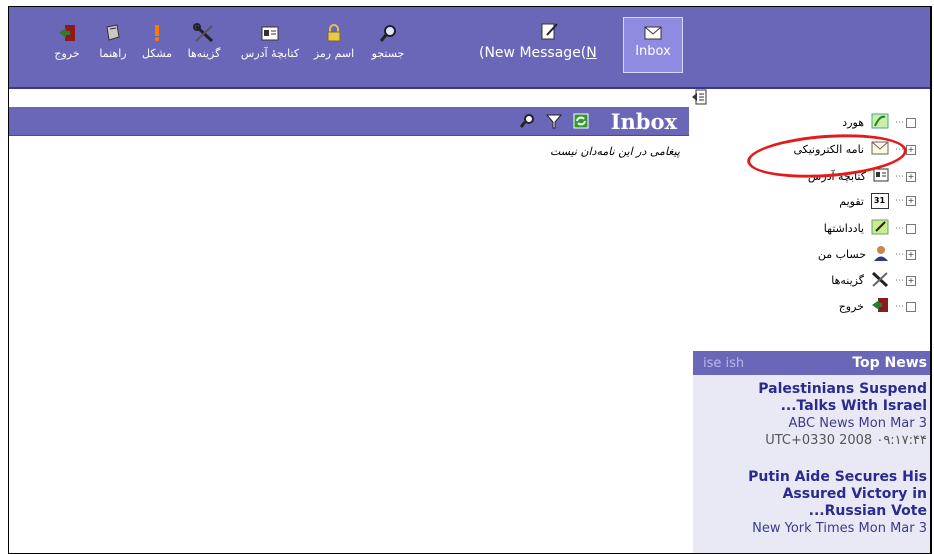 The image size is (934, 554). I want to click on sidebar-item-my-account: حساب من ⋯ +, so click(867, 255).